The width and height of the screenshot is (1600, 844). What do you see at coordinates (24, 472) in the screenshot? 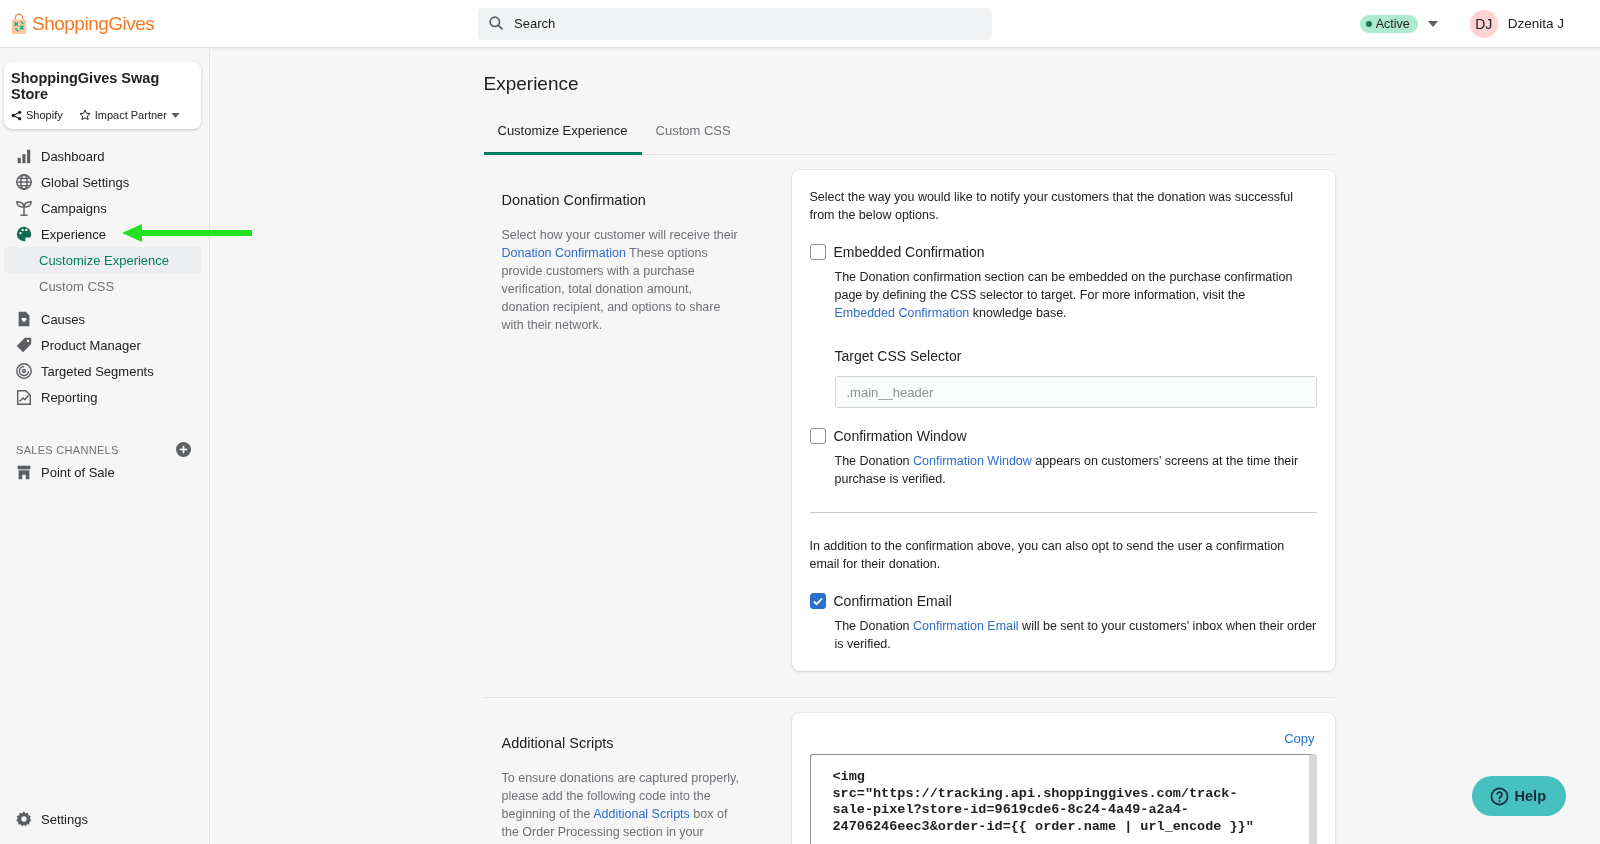
I see `store-icon` at bounding box center [24, 472].